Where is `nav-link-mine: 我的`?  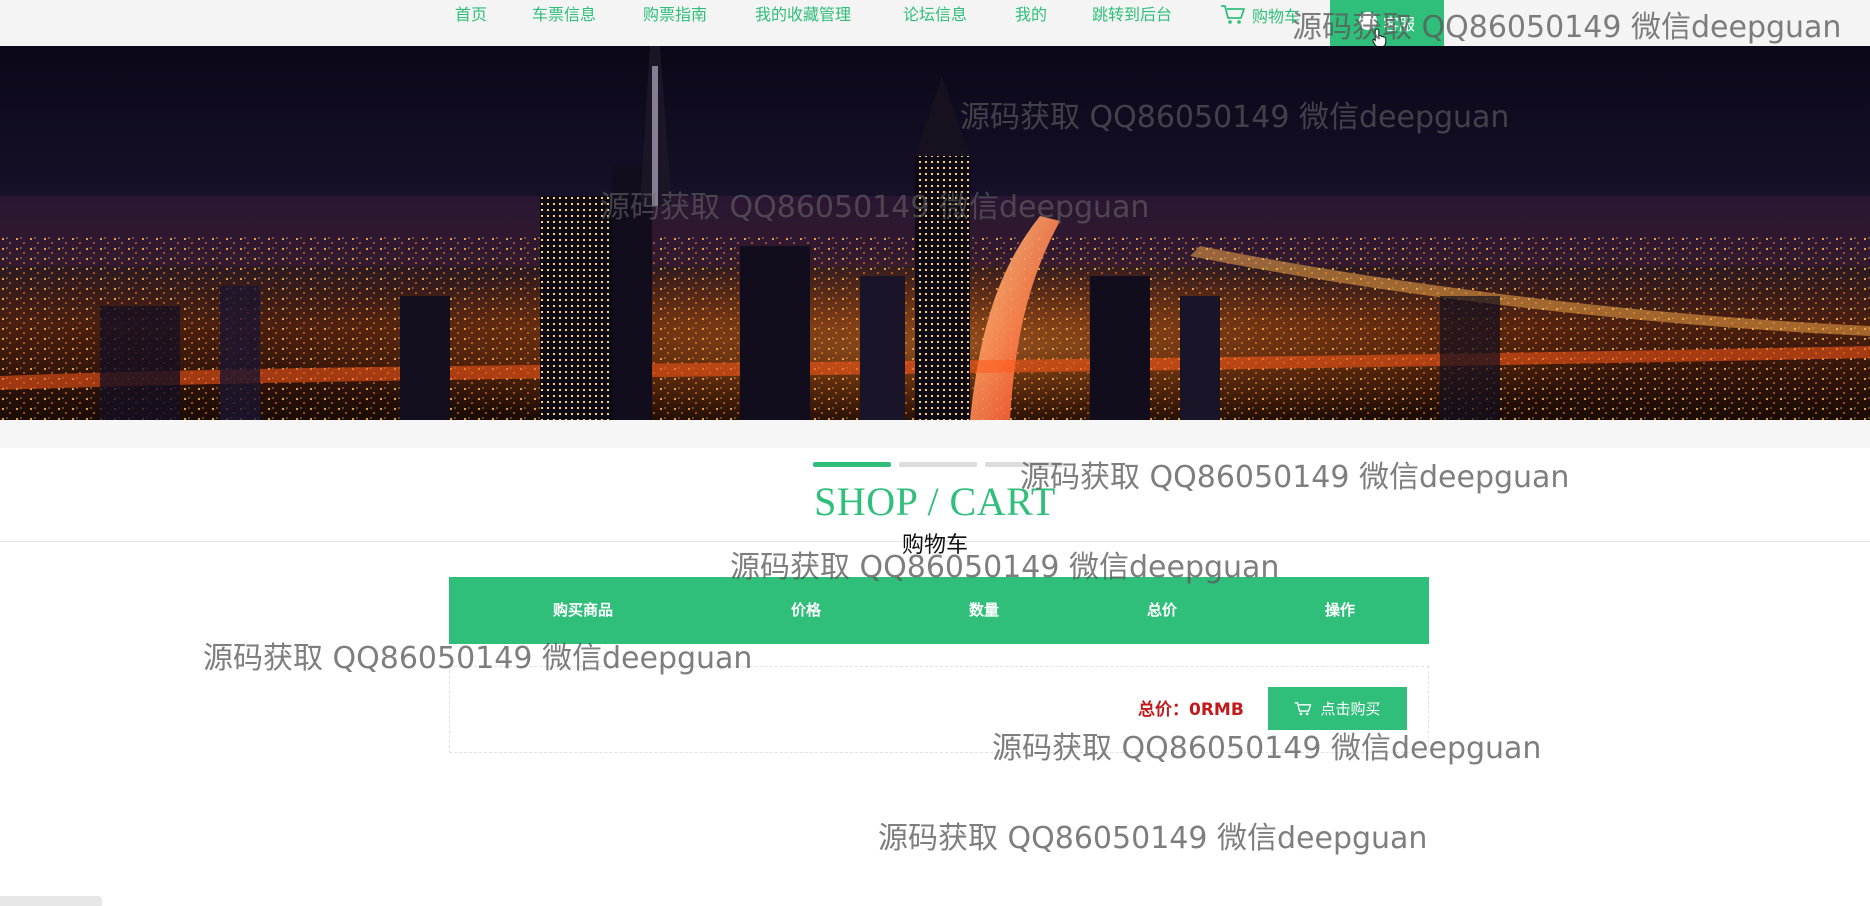
nav-link-mine: 我的 is located at coordinates (1031, 15).